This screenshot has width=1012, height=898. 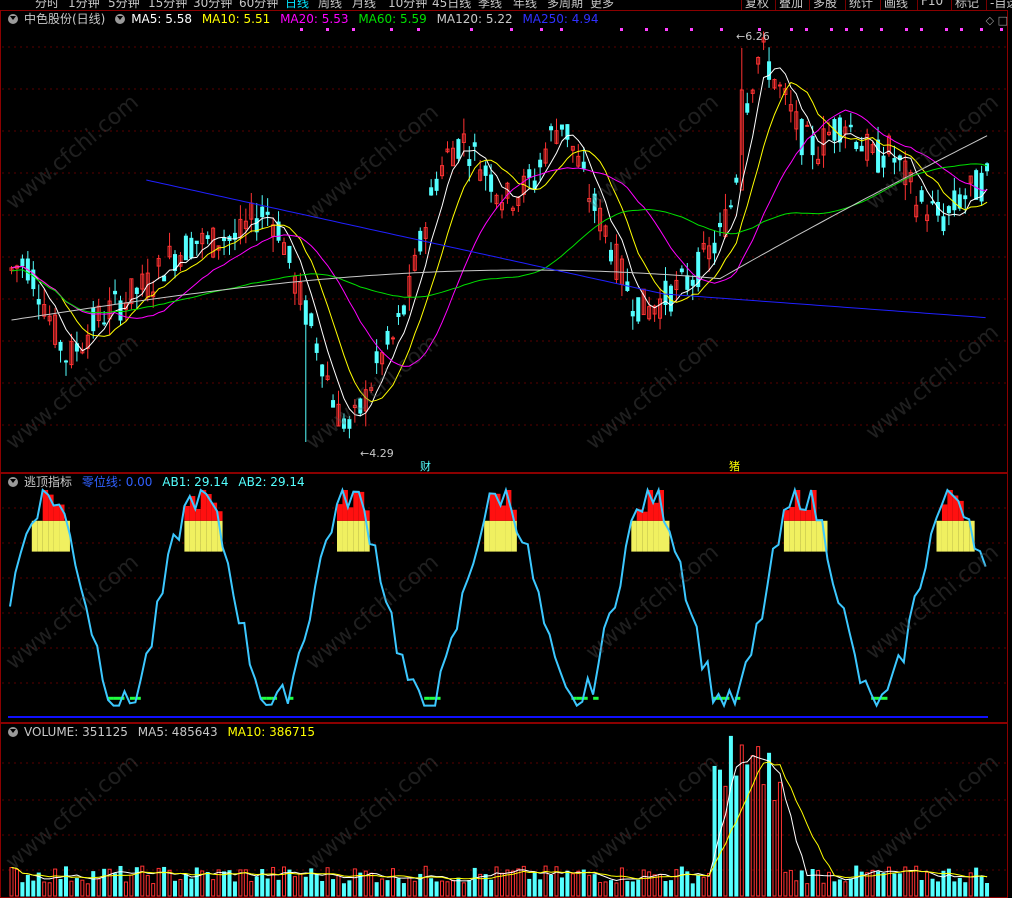 I want to click on low-price-label: ←4.29, so click(x=377, y=453).